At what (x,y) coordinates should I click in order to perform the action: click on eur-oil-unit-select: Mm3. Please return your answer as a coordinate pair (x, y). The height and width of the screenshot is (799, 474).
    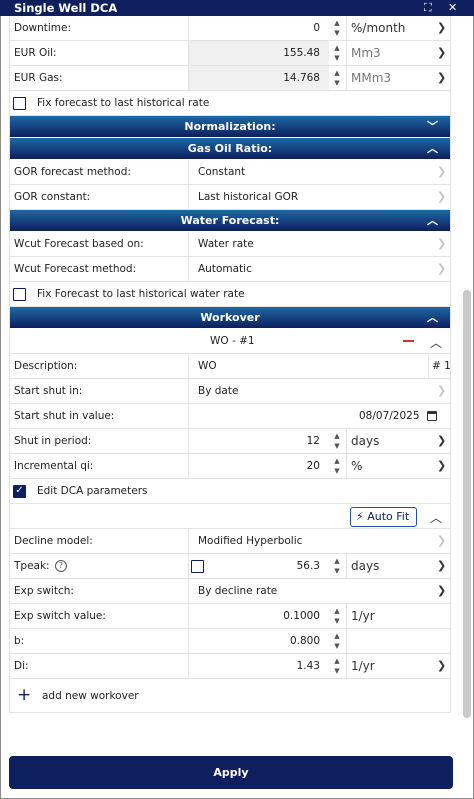
    Looking at the image, I should click on (366, 53).